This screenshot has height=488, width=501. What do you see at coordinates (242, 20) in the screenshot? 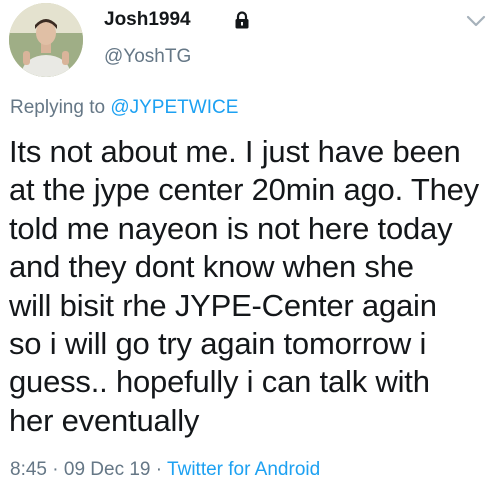
I see `lock-icon` at bounding box center [242, 20].